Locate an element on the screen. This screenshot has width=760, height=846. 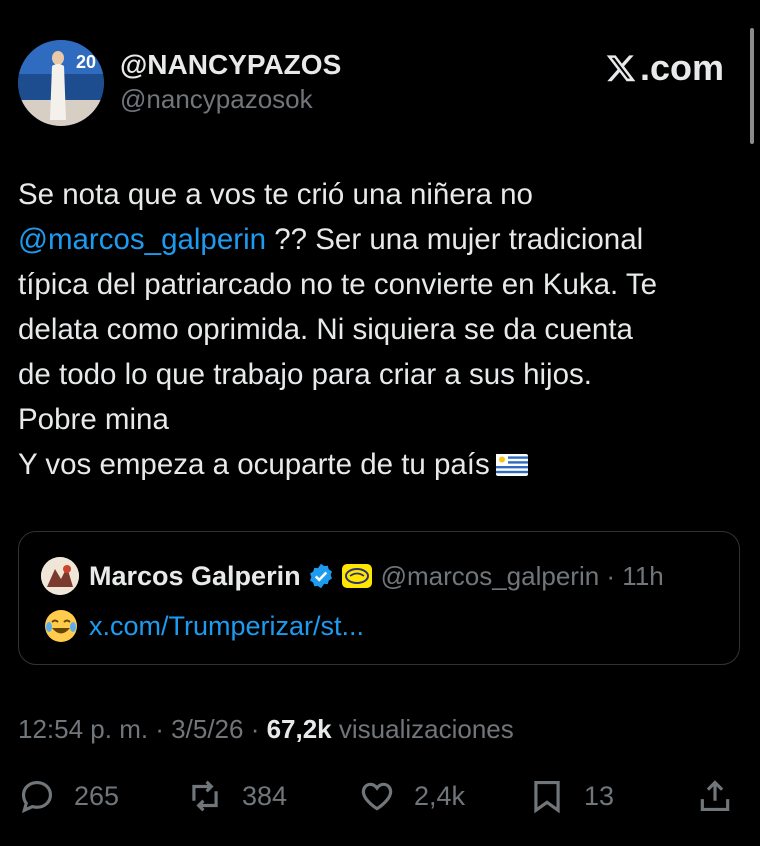
repost-count: 384 is located at coordinates (265, 795).